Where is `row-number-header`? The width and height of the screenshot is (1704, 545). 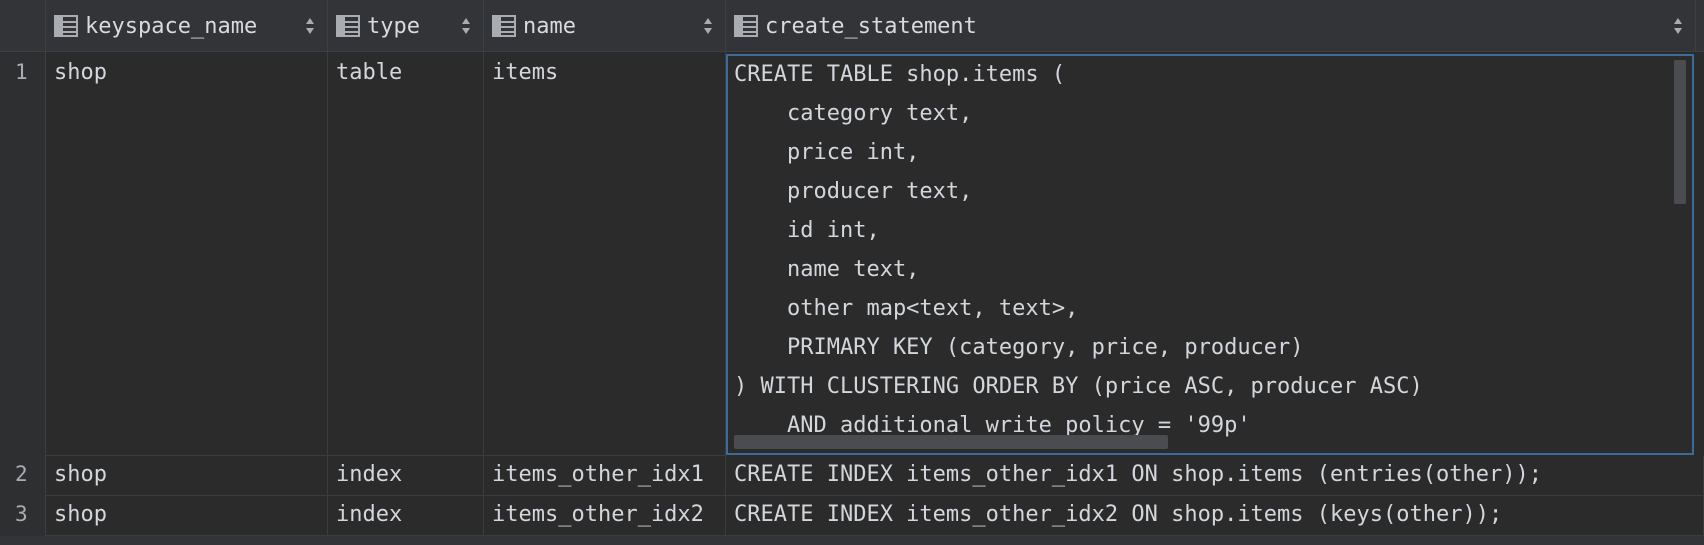 row-number-header is located at coordinates (23, 26).